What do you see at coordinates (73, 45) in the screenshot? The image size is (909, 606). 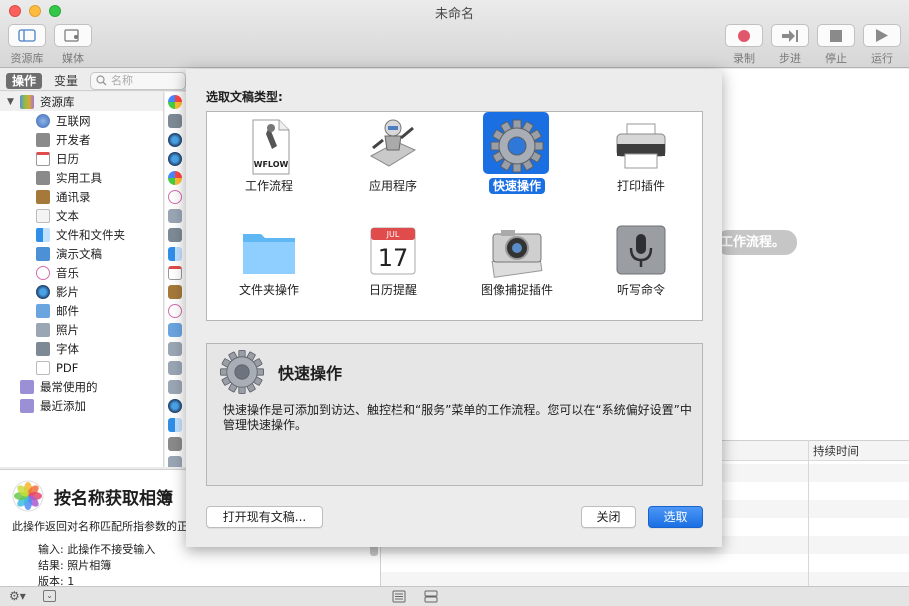 I see `toolbar-media-button: 媒体` at bounding box center [73, 45].